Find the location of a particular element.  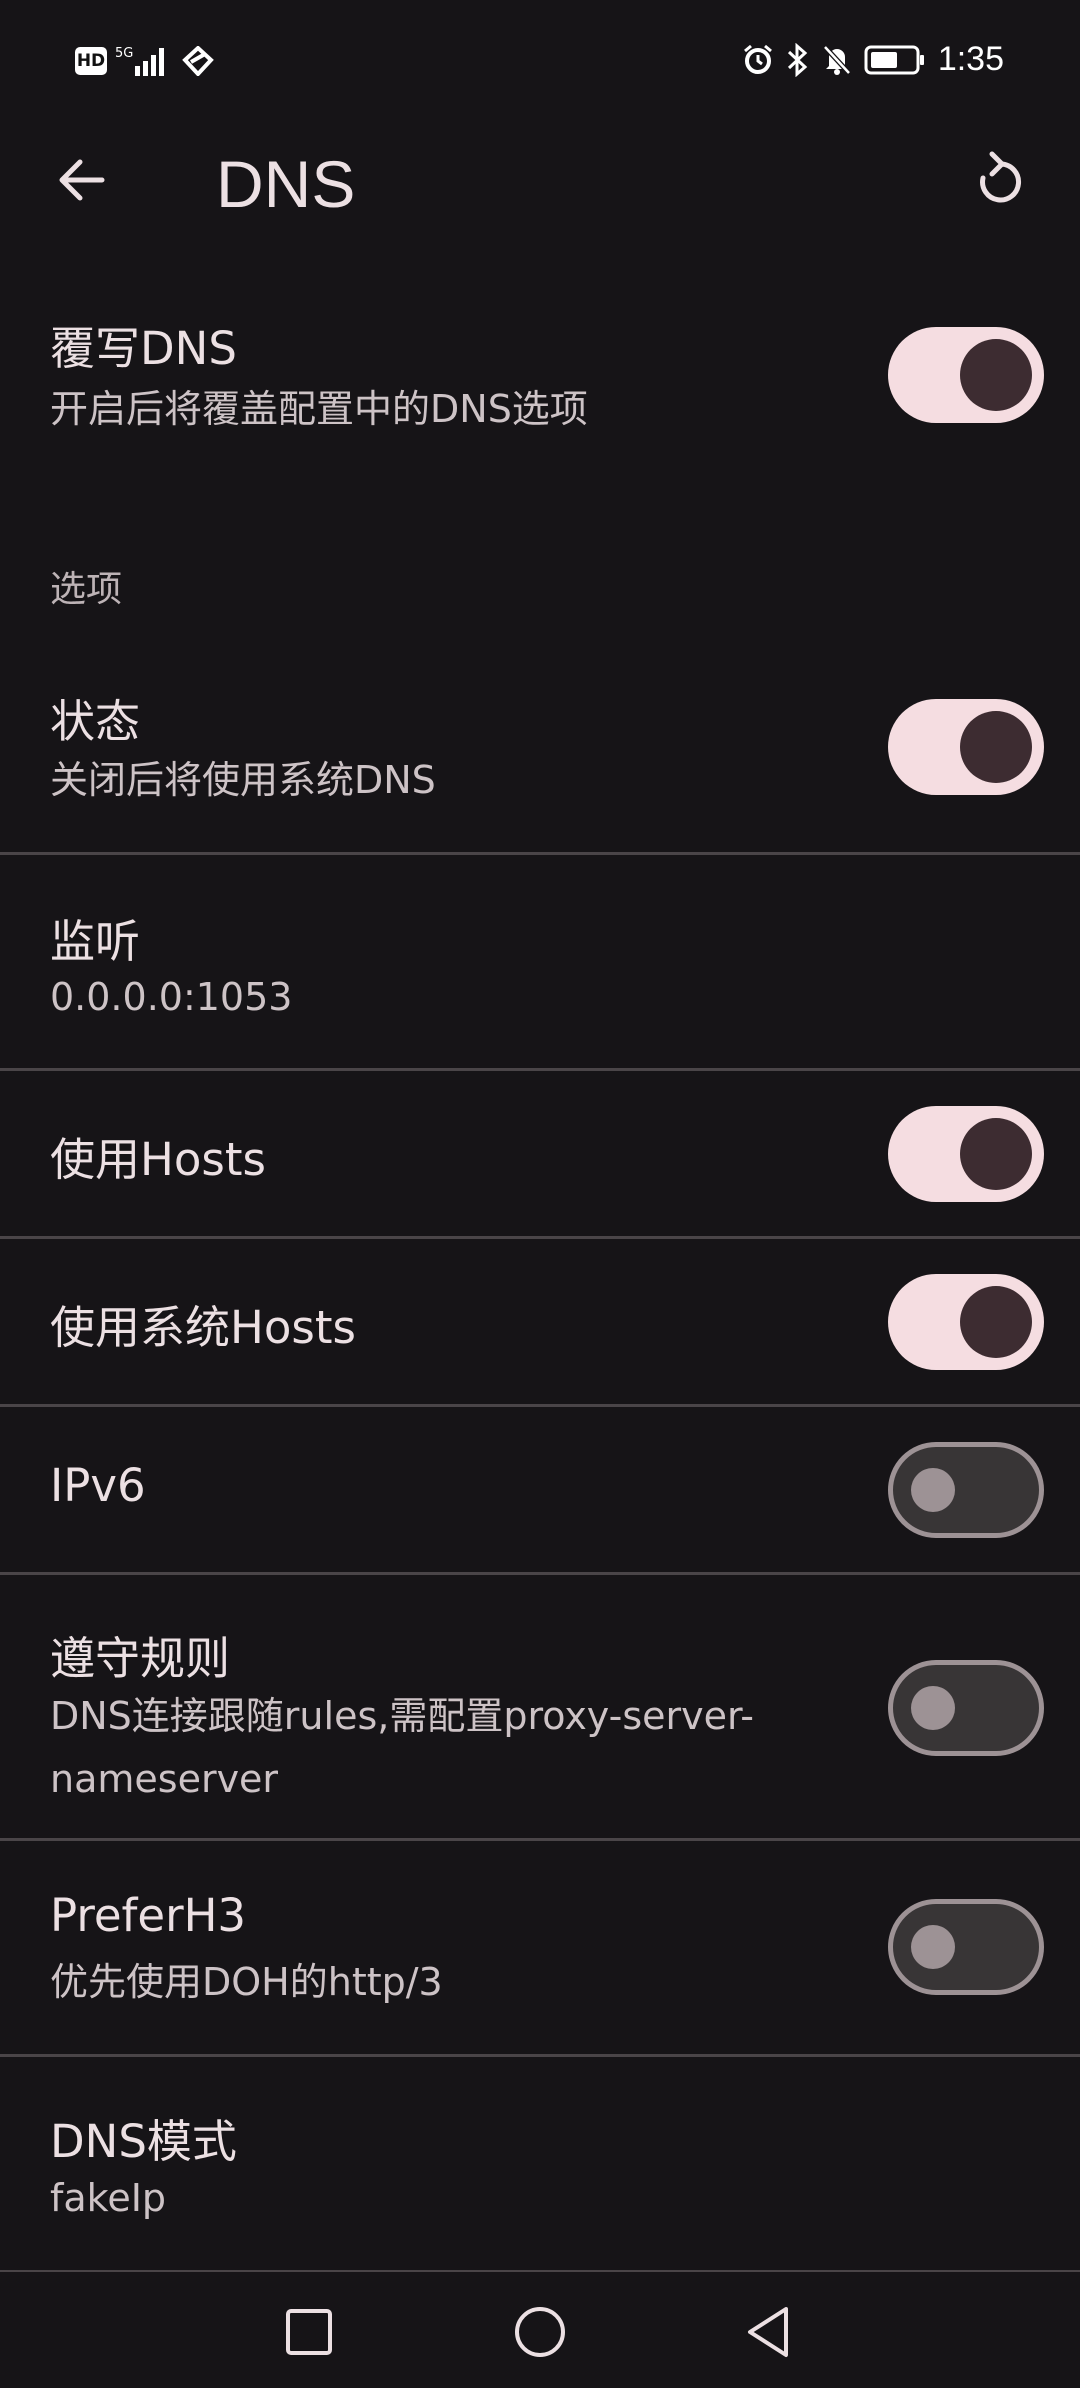

setting-subtitle-line2: nameserver is located at coordinates (164, 1779).